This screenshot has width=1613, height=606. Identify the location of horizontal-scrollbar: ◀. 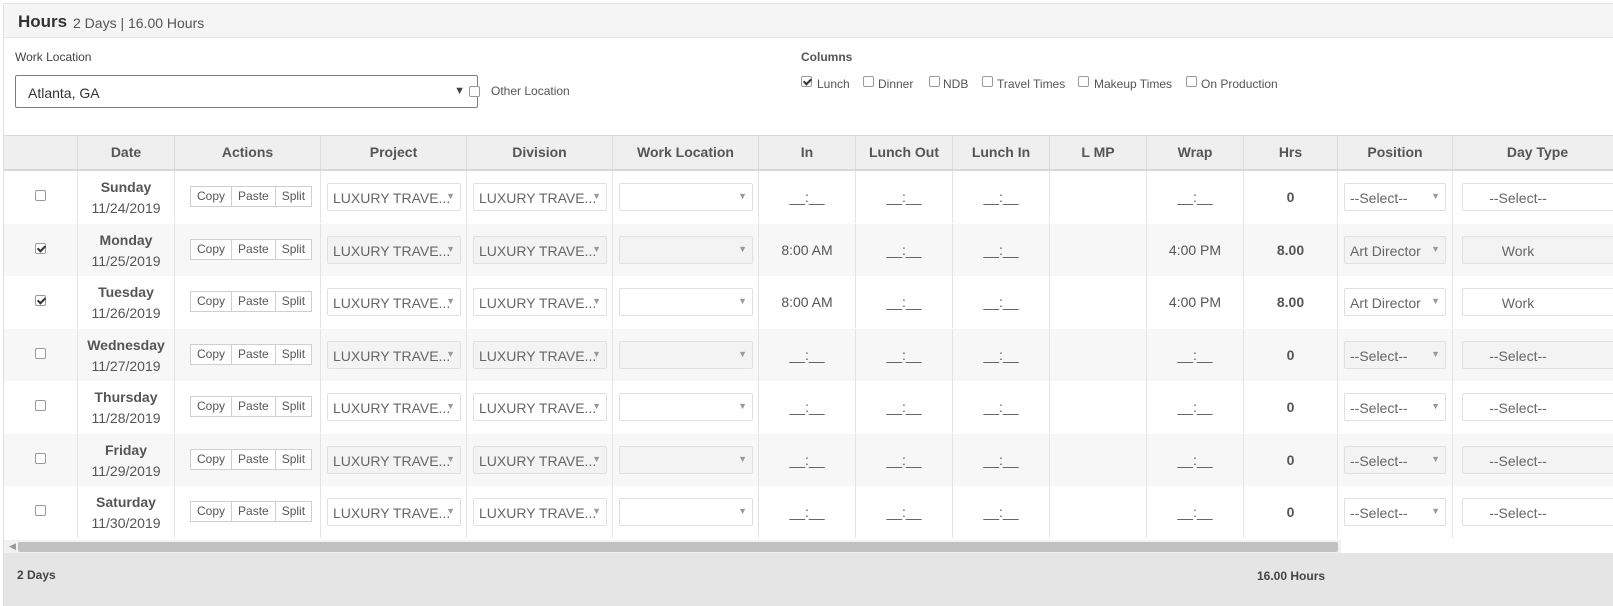
(672, 546).